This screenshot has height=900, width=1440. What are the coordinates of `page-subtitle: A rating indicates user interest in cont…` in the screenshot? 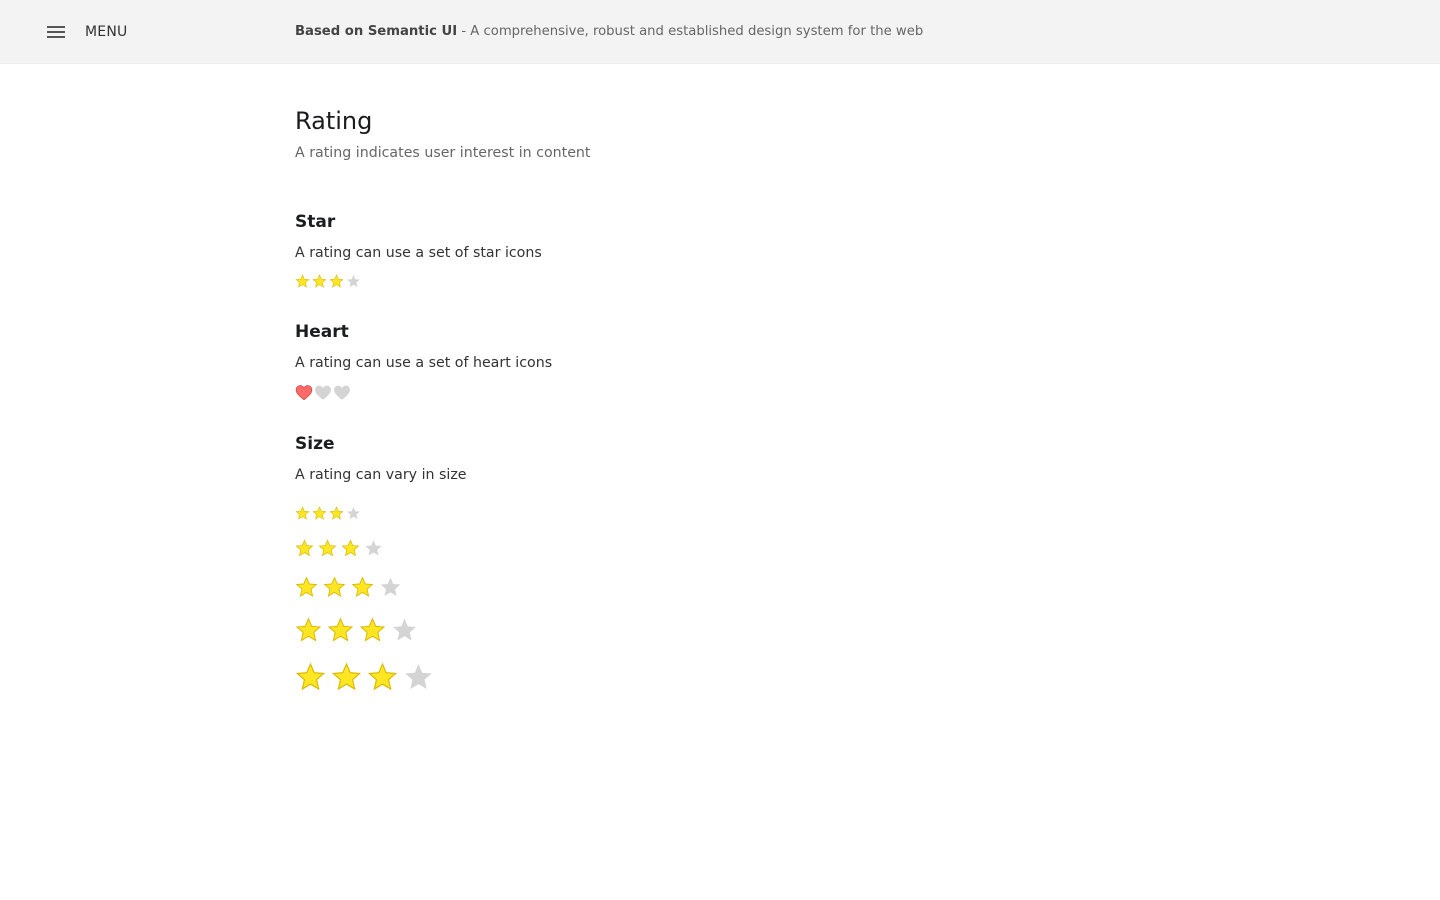 It's located at (443, 153).